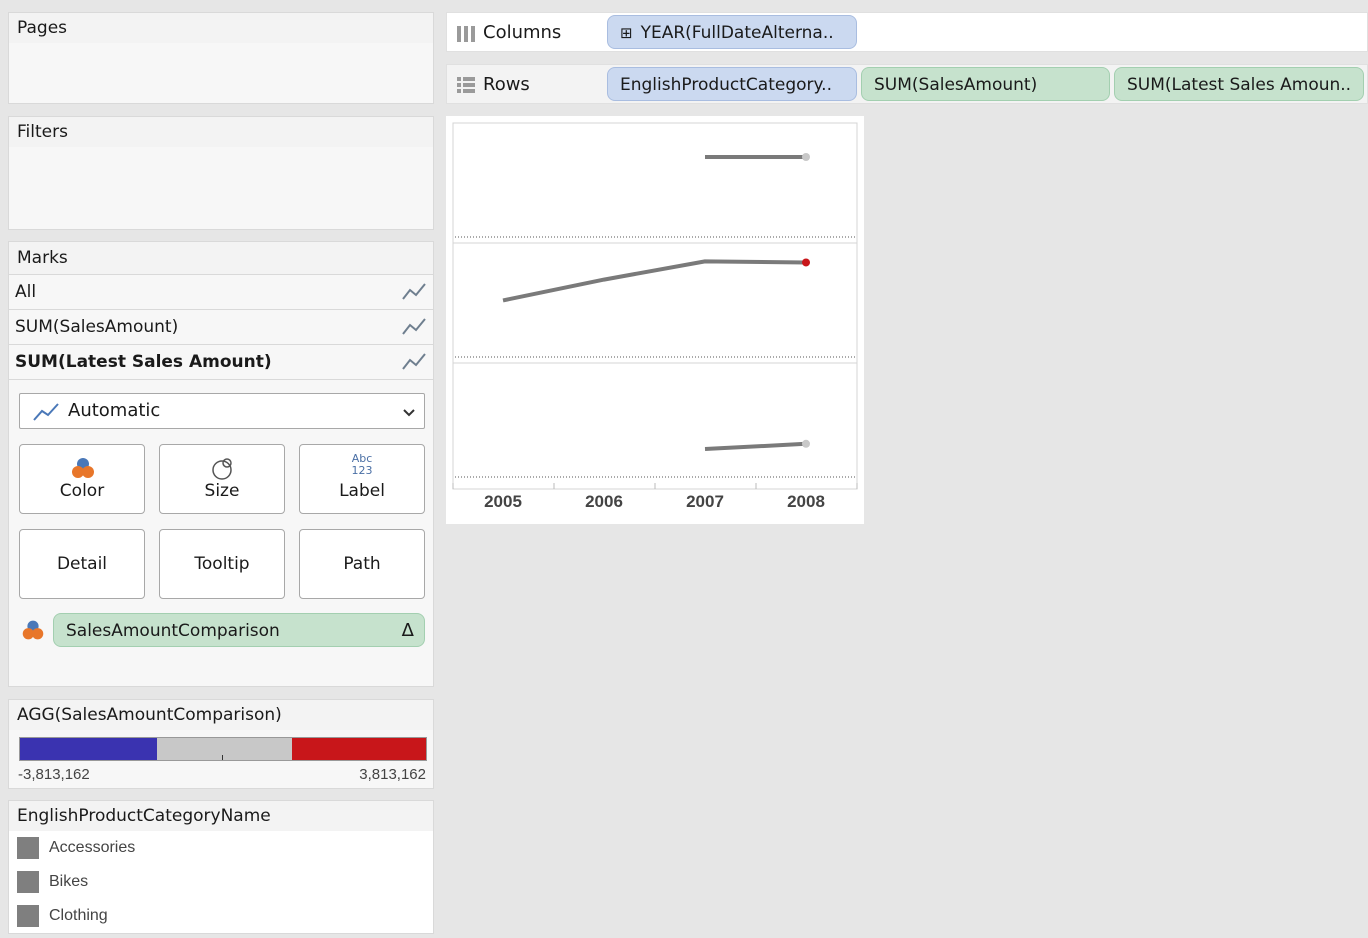  Describe the element at coordinates (222, 757) in the screenshot. I see `color-ramp-center-tick` at that location.